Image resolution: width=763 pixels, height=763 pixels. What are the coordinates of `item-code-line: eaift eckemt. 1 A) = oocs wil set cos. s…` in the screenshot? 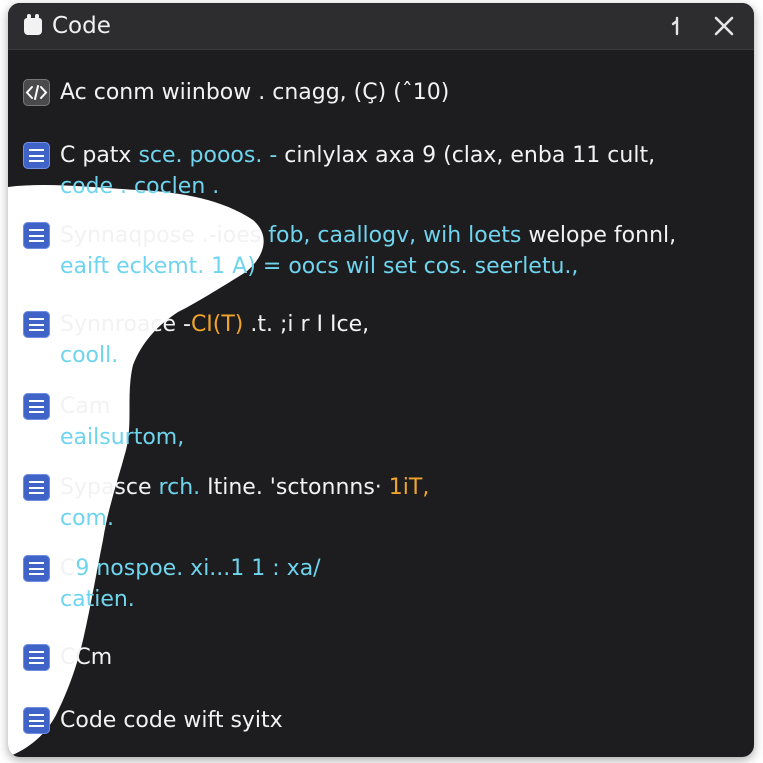 It's located at (319, 266).